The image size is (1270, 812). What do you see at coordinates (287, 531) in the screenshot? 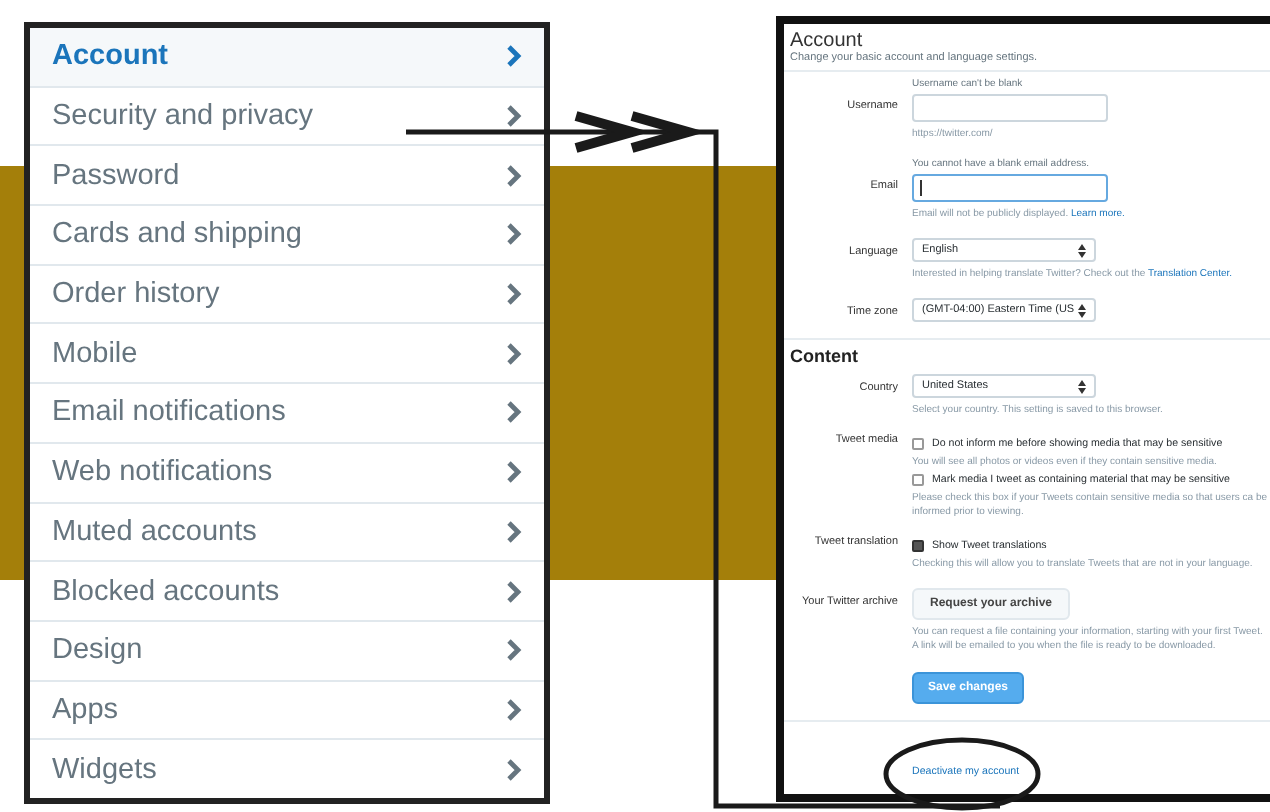
I see `menu-item: Muted accounts` at bounding box center [287, 531].